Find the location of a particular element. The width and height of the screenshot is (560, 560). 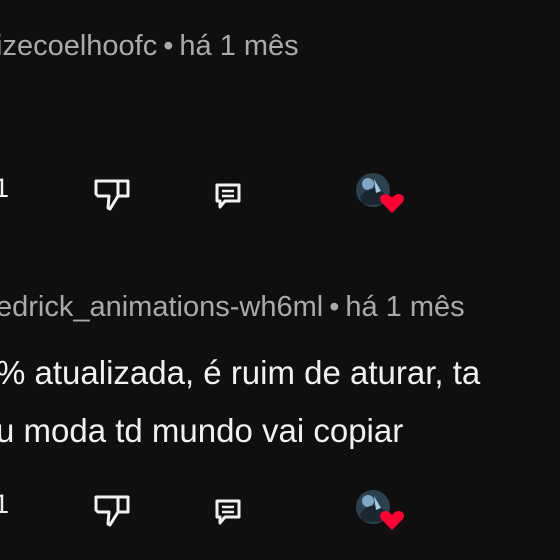

comment-header: edrick_animations-wh6ml • há 1 mês is located at coordinates (232, 307).